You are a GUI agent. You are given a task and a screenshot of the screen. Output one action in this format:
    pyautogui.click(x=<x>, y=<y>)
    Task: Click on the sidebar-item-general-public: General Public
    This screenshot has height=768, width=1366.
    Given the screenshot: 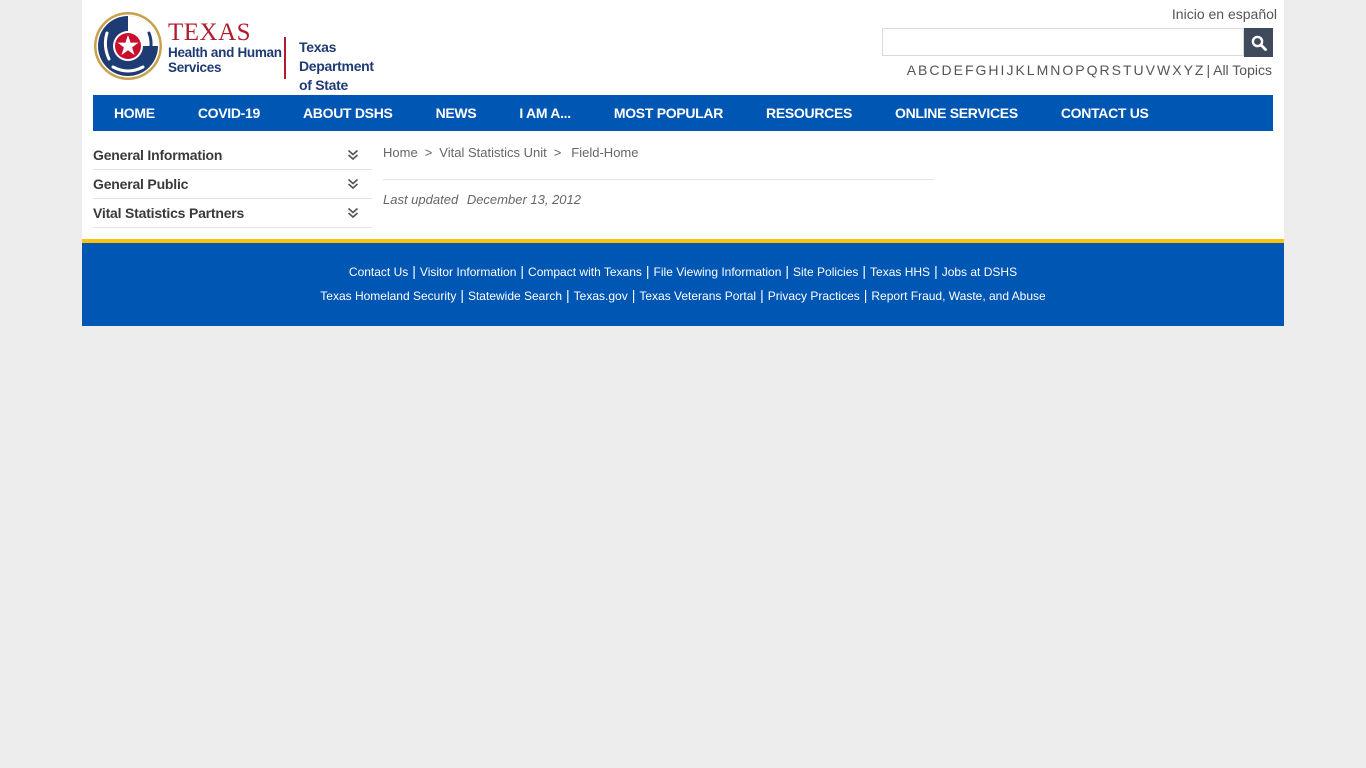 What is the action you would take?
    pyautogui.click(x=232, y=184)
    